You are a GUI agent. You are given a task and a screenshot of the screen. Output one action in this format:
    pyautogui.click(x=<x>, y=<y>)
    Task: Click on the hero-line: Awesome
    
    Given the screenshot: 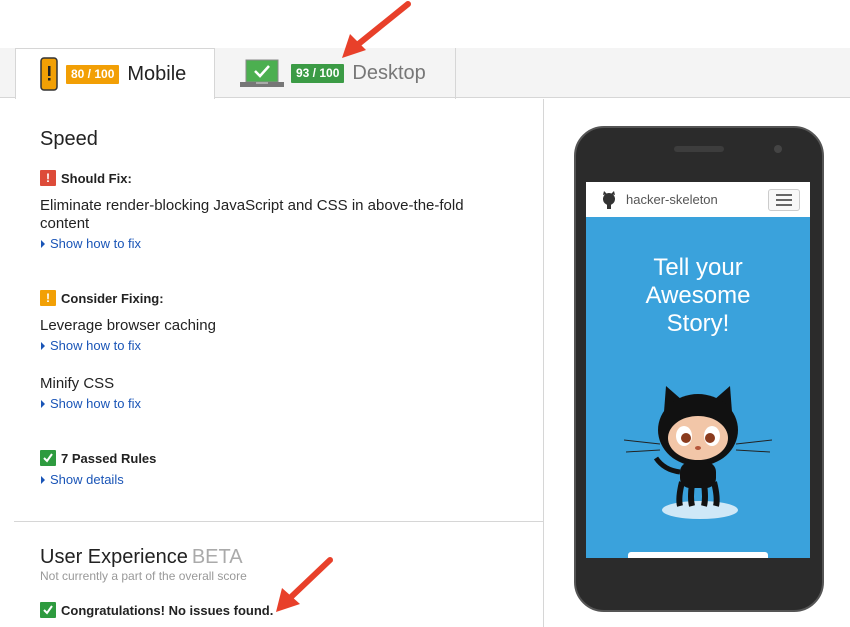 What is the action you would take?
    pyautogui.click(x=698, y=295)
    